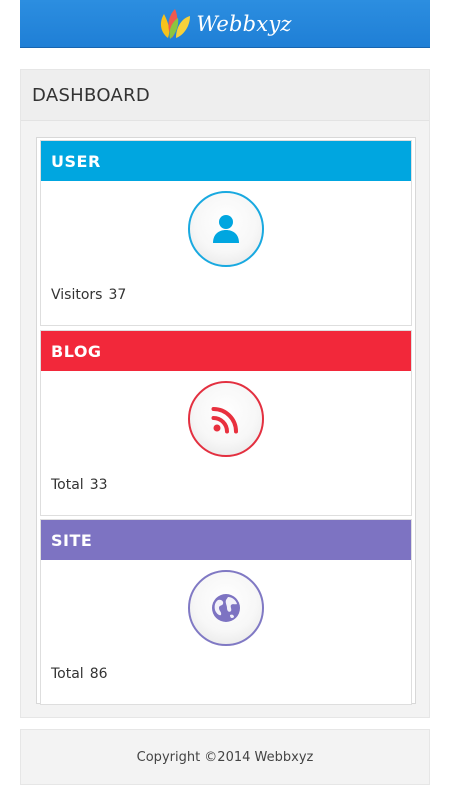 This screenshot has height=785, width=450. What do you see at coordinates (225, 95) in the screenshot?
I see `page-title: DASHBOARD` at bounding box center [225, 95].